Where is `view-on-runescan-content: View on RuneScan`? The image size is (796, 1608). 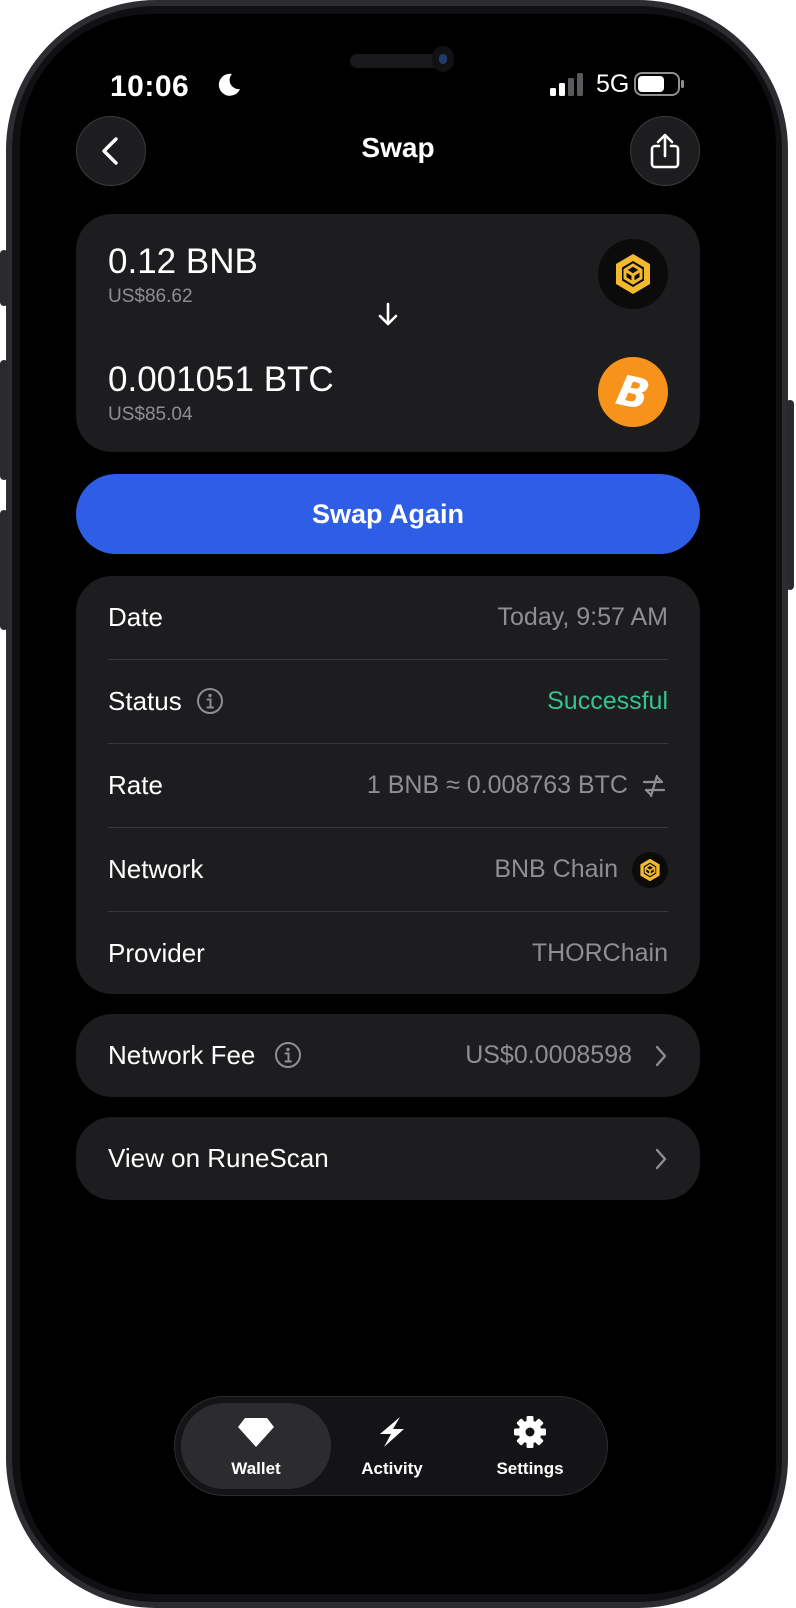 view-on-runescan-content: View on RuneScan is located at coordinates (388, 1158).